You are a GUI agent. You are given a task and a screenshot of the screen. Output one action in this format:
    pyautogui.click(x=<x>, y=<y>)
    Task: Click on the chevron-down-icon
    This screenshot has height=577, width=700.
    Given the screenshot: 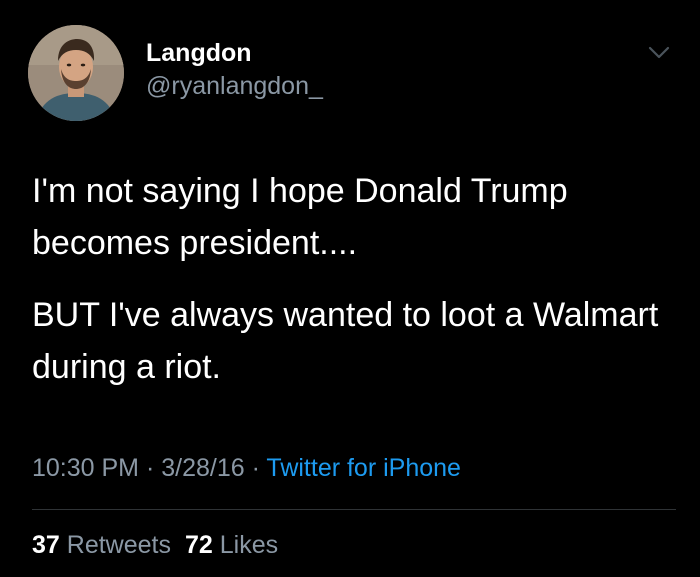 What is the action you would take?
    pyautogui.click(x=659, y=53)
    